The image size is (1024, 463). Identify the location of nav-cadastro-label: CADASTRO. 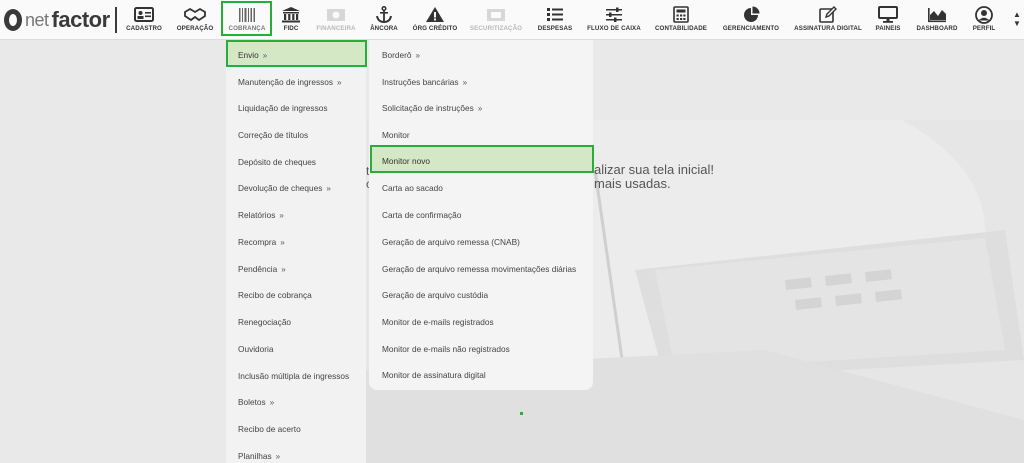
(144, 28).